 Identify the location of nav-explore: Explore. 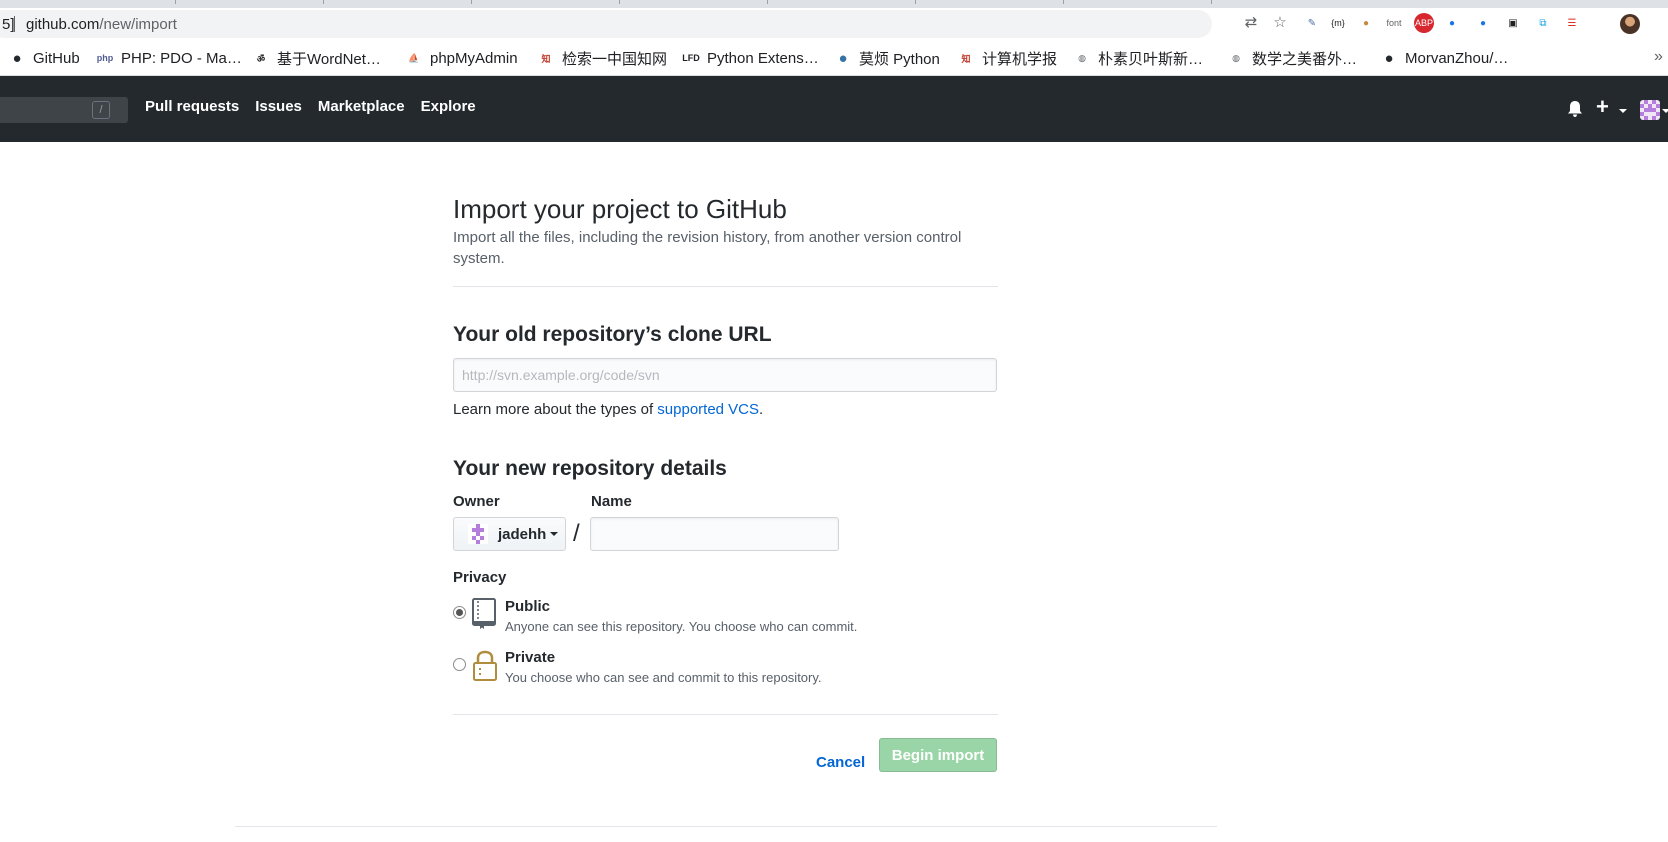
(448, 106).